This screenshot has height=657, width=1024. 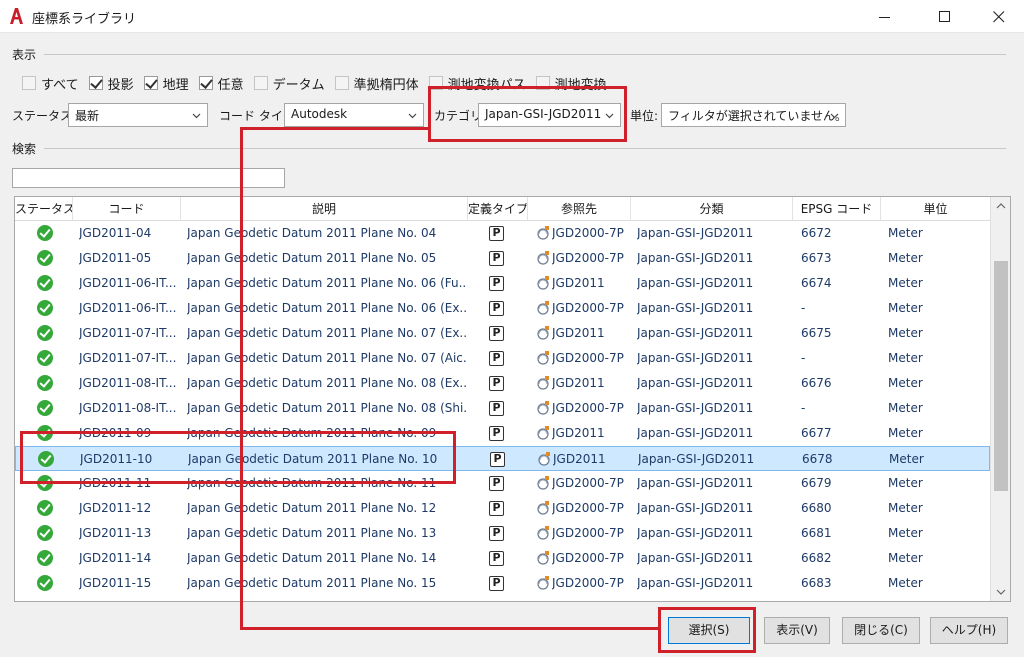 I want to click on cell-description: Japan Geodetic Datum 2011 Plane No. 04, so click(x=312, y=233).